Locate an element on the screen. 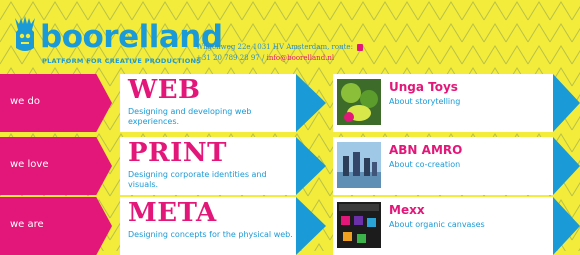 The image size is (580, 255). service-title: META is located at coordinates (172, 213).